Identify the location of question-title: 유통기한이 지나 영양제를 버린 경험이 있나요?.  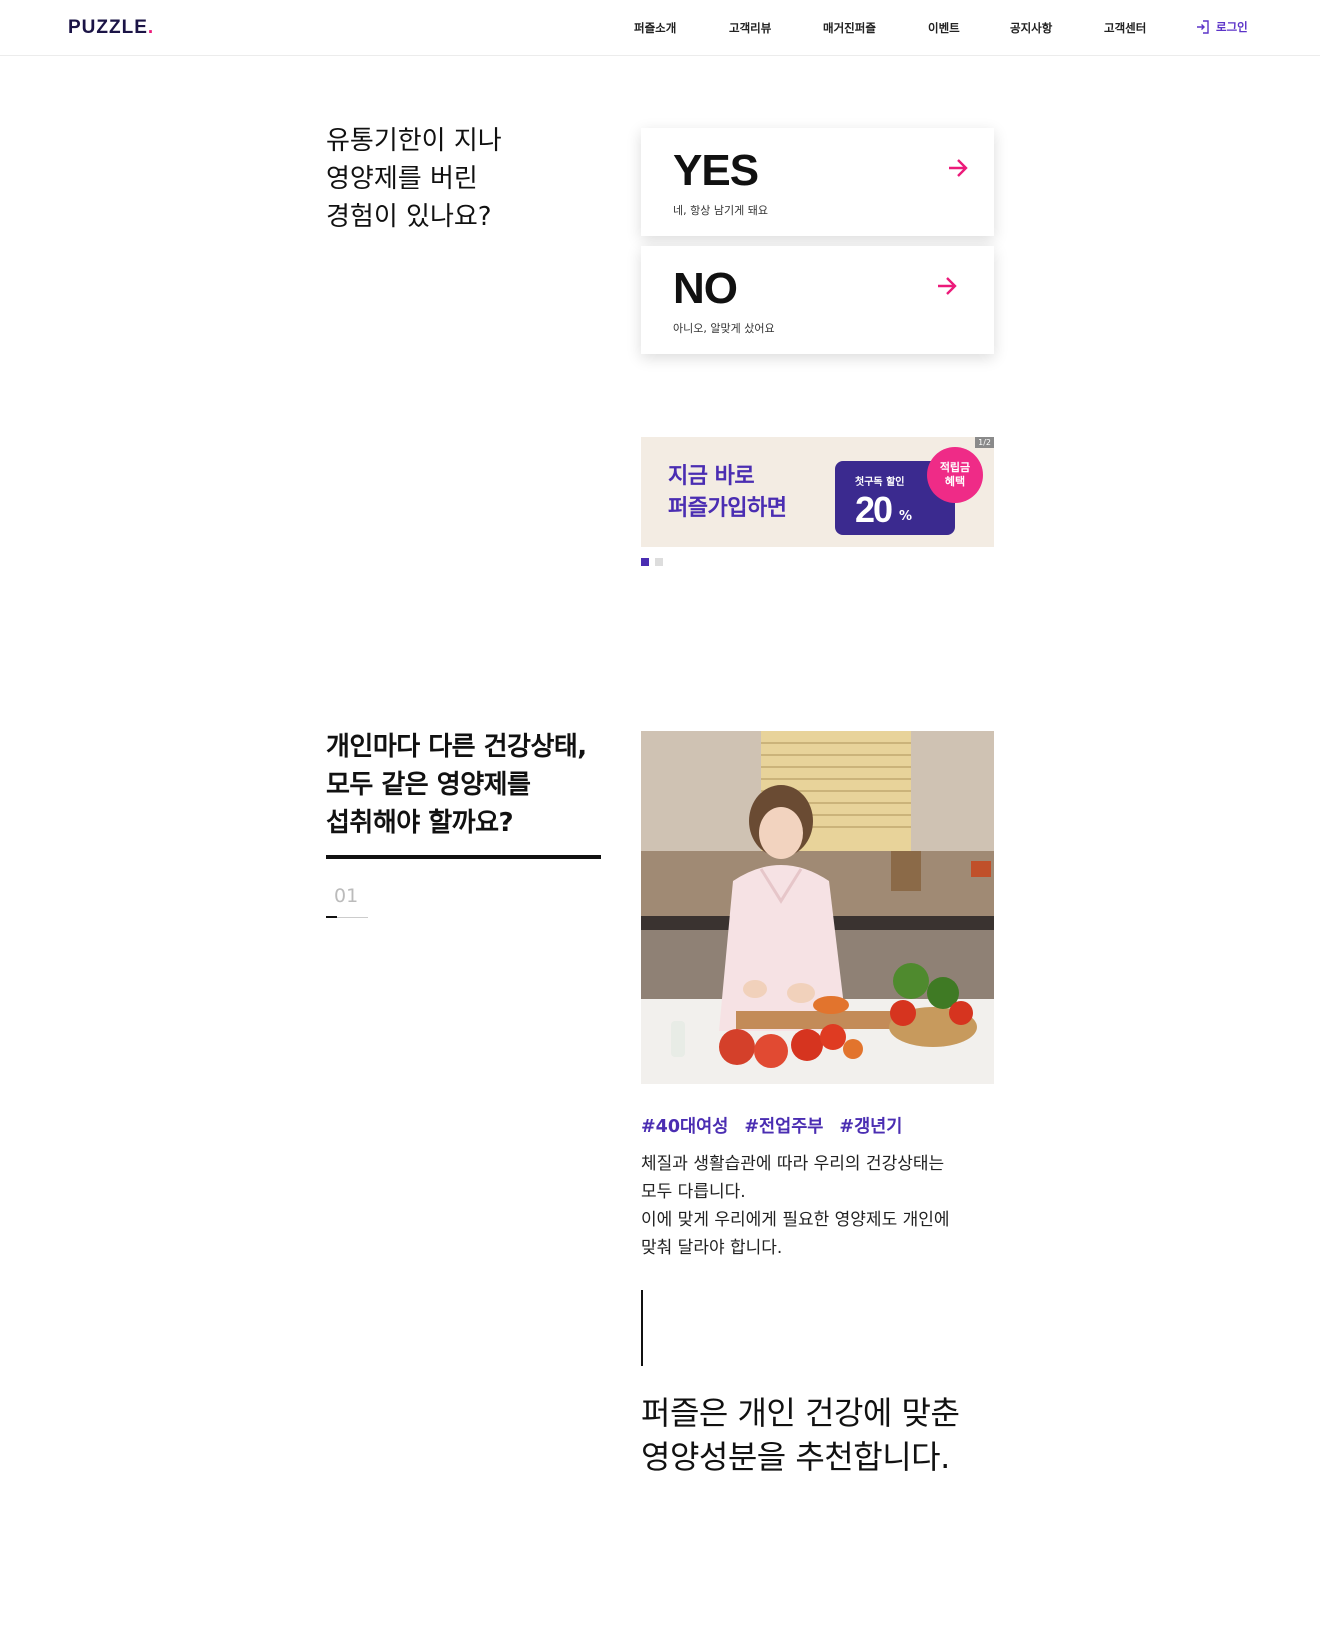
(456, 179).